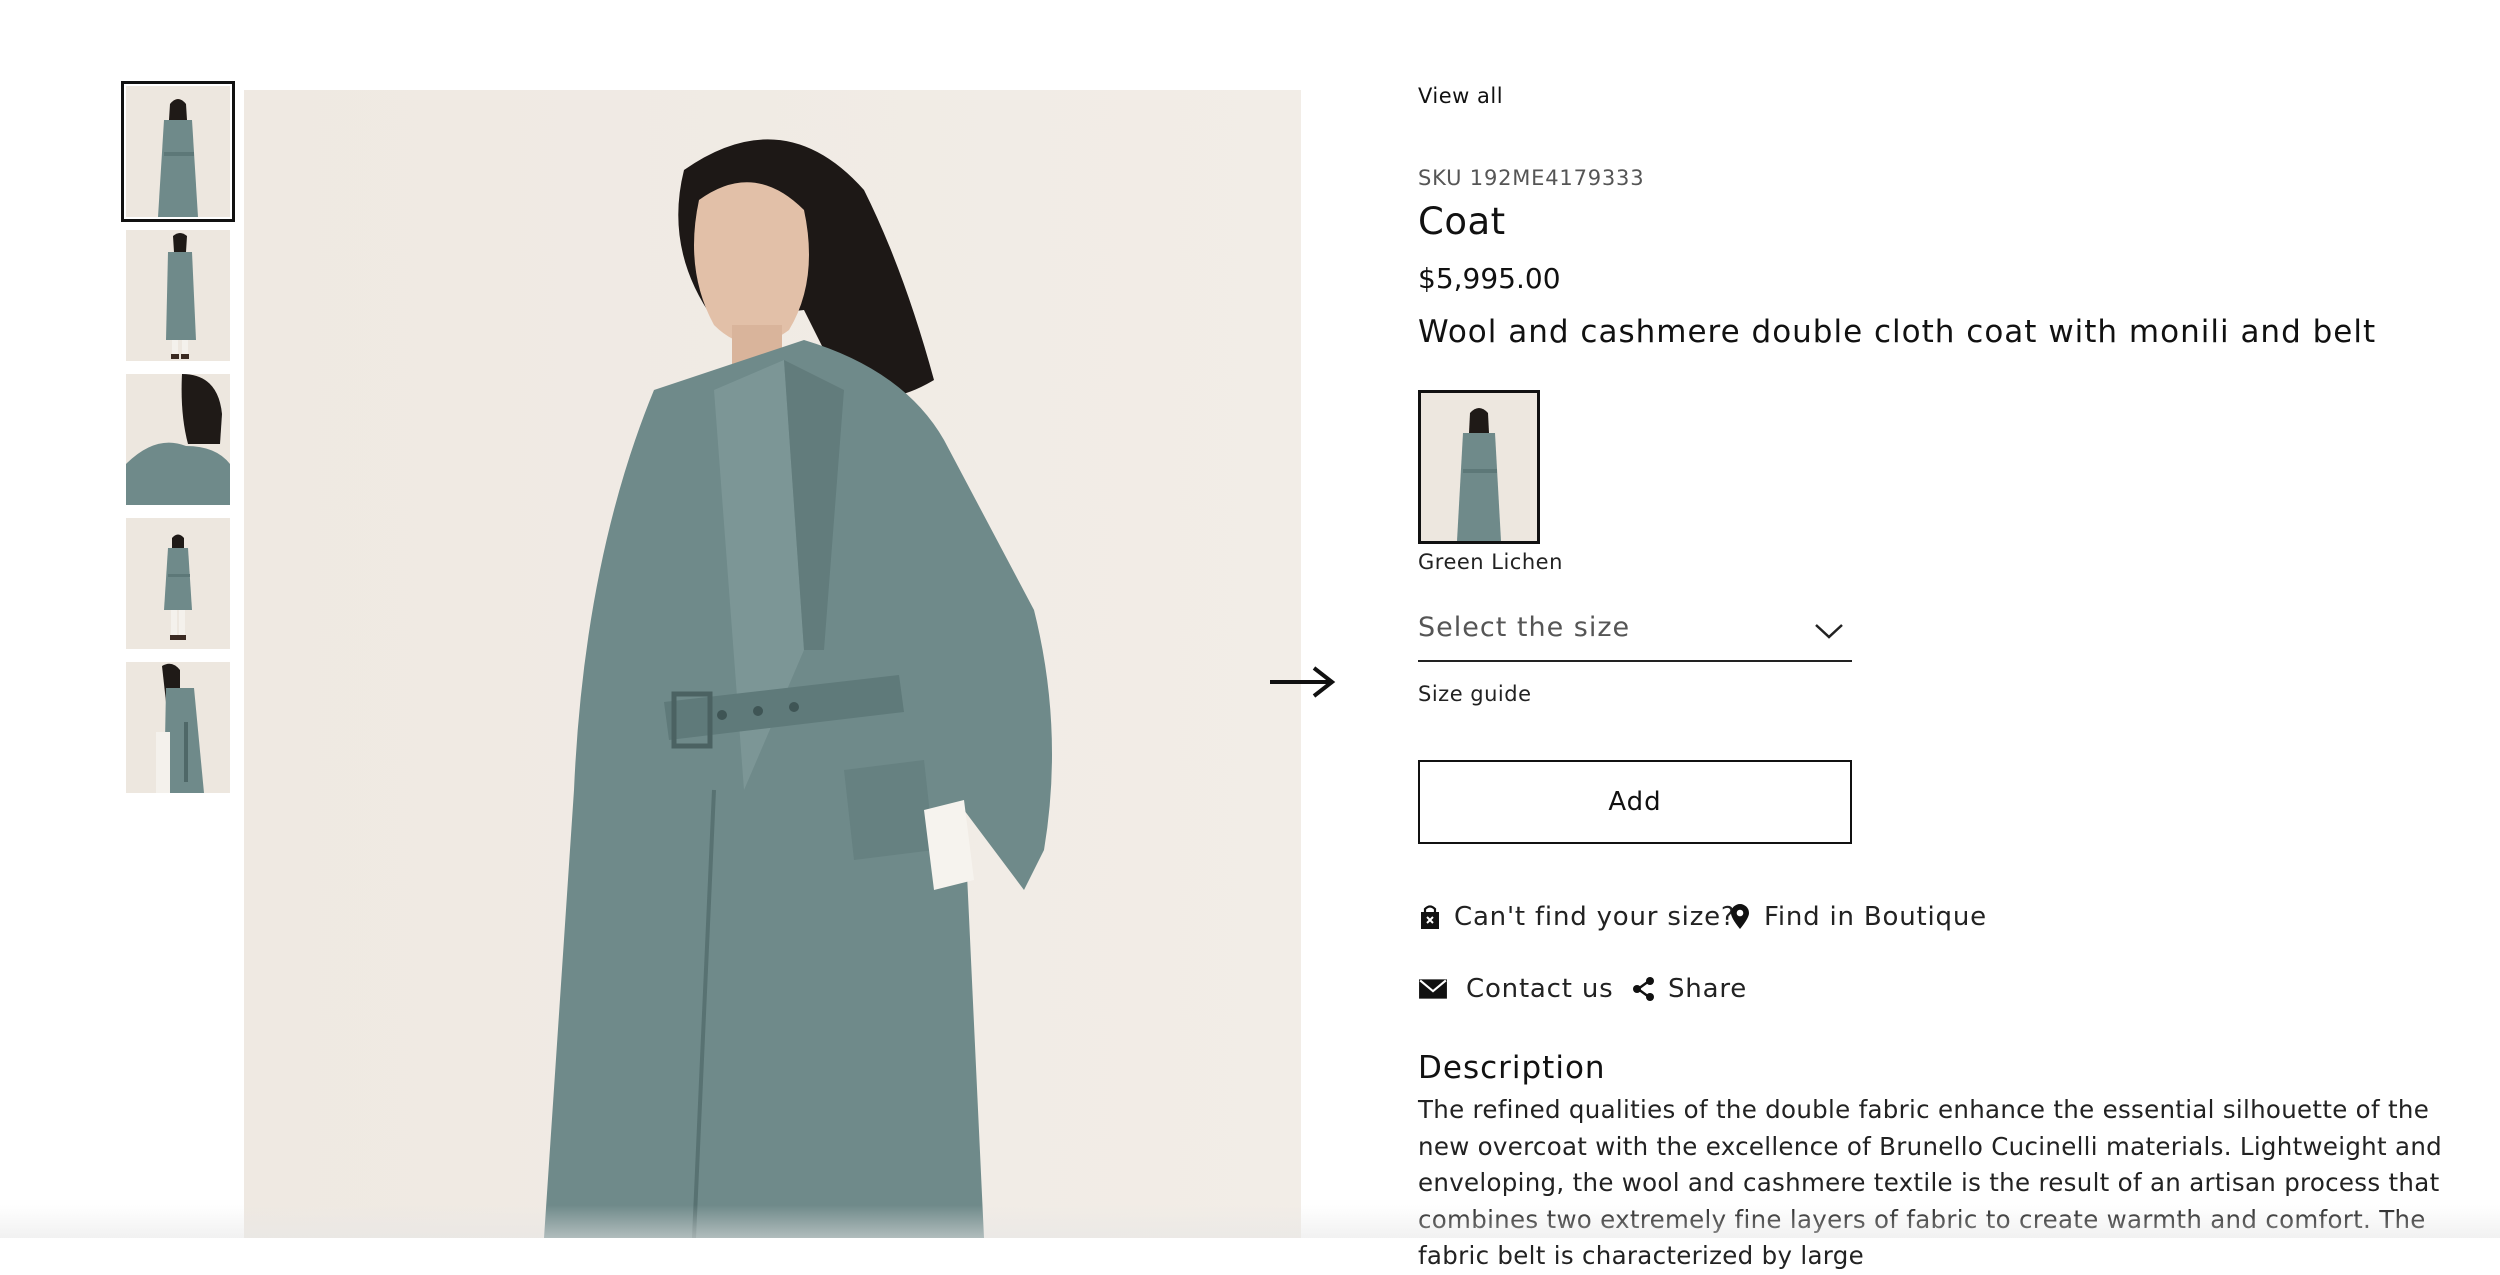 The image size is (2500, 1275). Describe the element at coordinates (1475, 694) in the screenshot. I see `size-guide-link: Size guide` at that location.